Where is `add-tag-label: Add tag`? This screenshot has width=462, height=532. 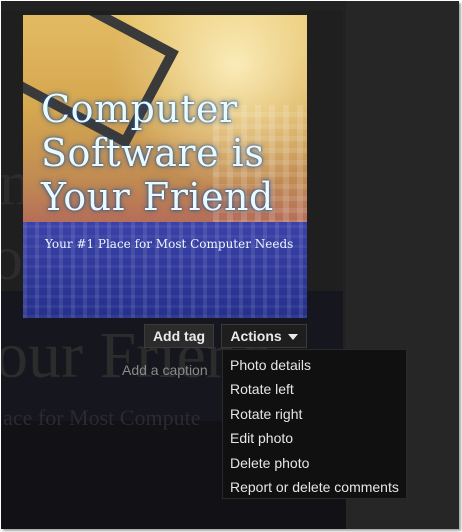 add-tag-label: Add tag is located at coordinates (179, 336).